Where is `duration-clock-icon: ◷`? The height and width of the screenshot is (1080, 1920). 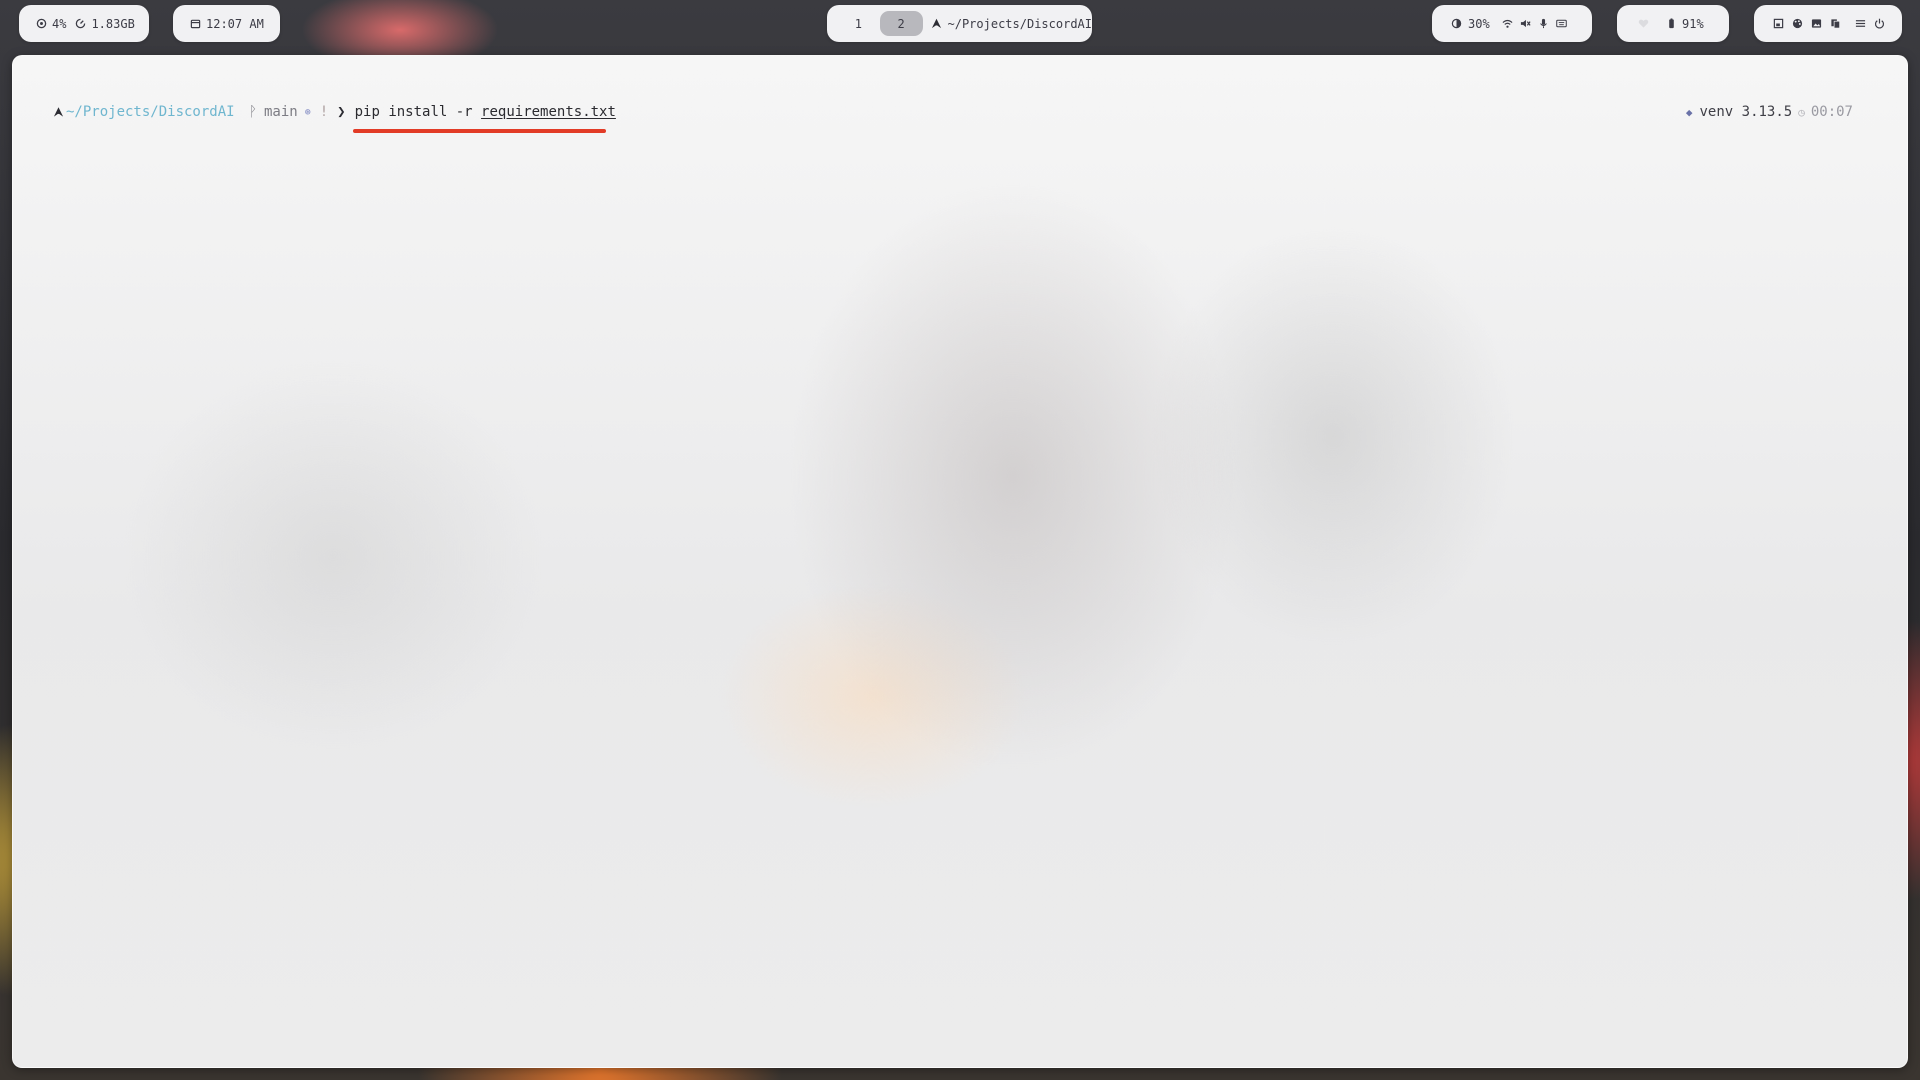
duration-clock-icon: ◷ is located at coordinates (1801, 112).